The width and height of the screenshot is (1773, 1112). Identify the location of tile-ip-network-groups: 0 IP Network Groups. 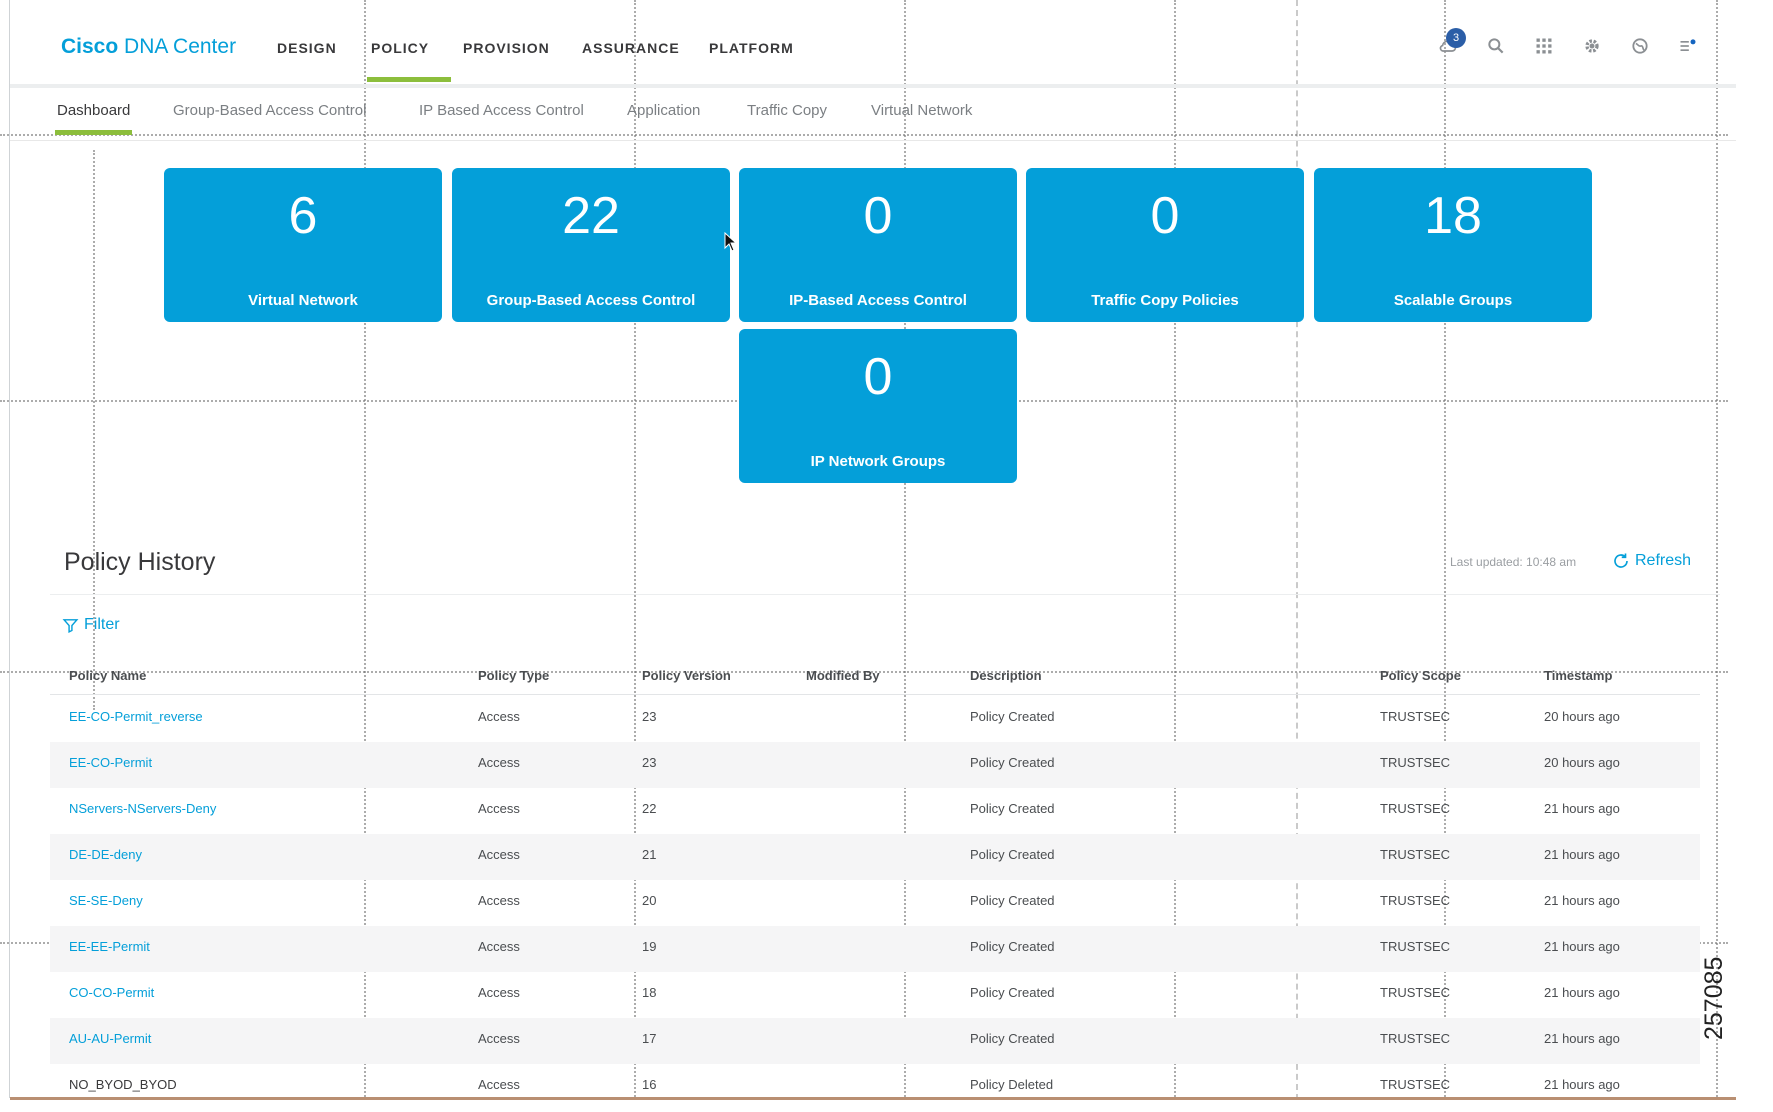
(878, 406).